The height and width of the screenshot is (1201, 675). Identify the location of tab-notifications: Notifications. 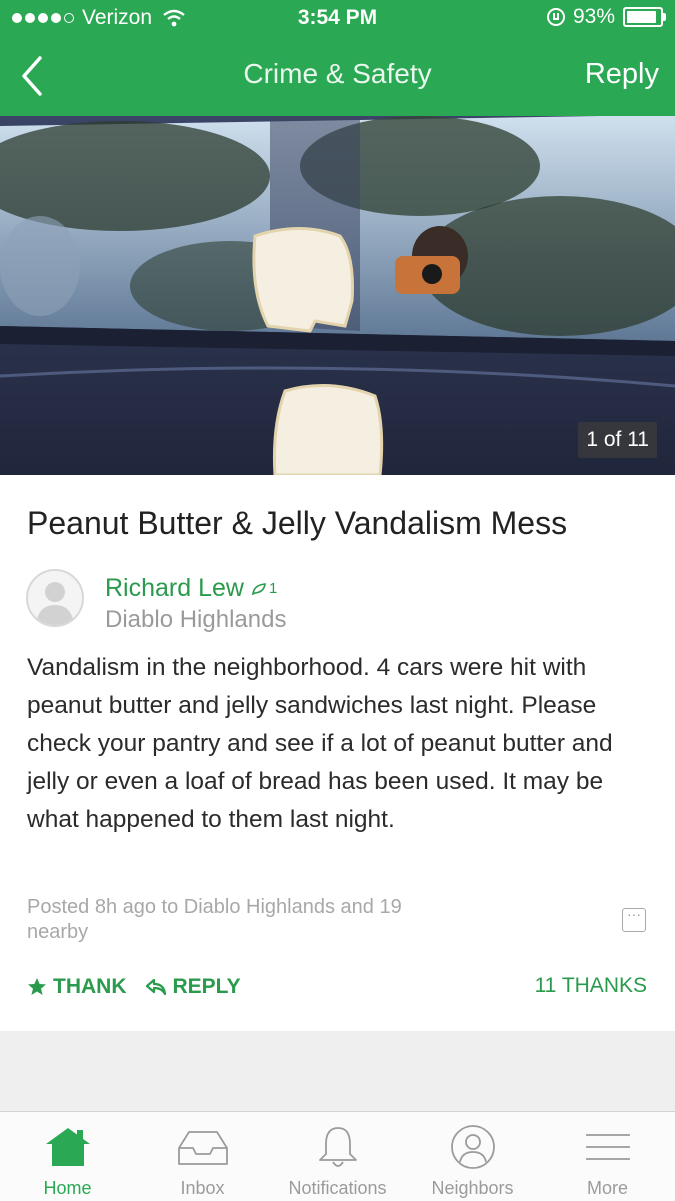
(337, 1156).